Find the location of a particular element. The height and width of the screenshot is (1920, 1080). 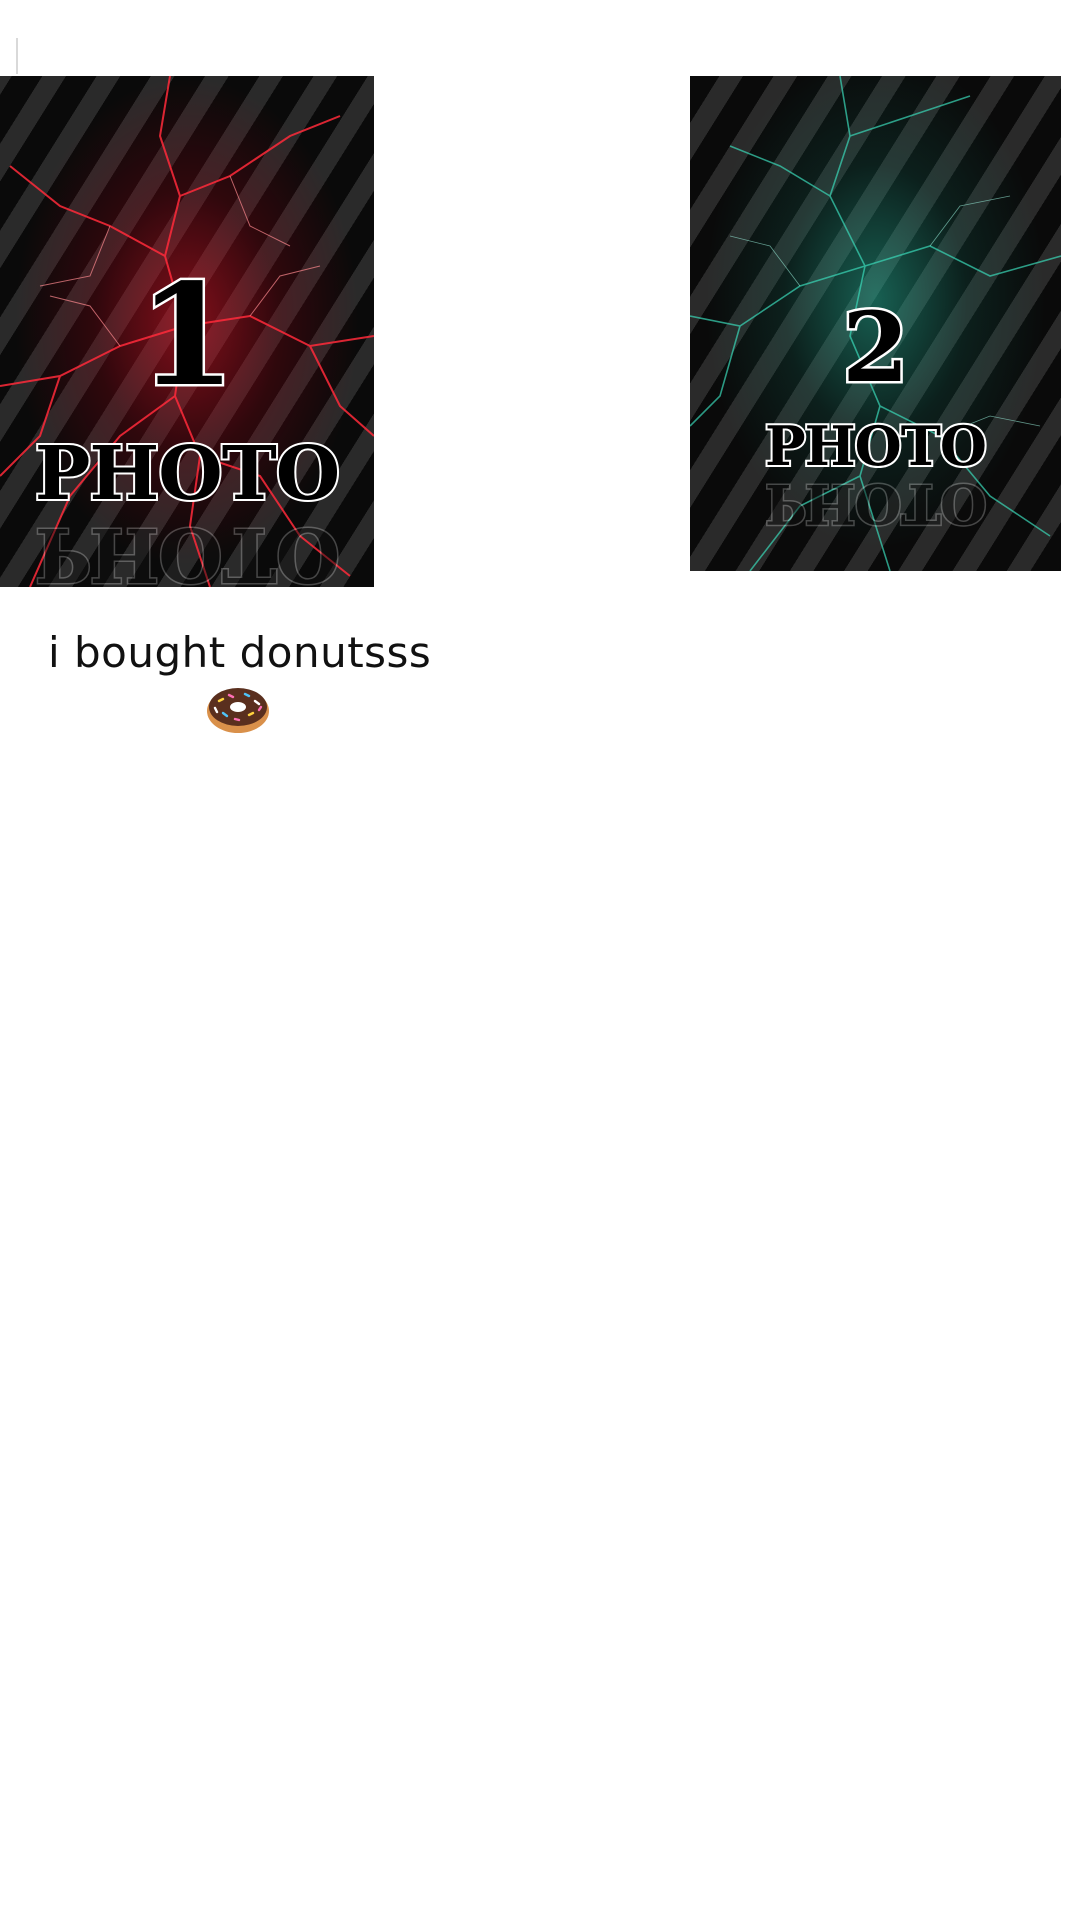

photo-card-2: 2 PHOTO PHOTO is located at coordinates (875, 323).